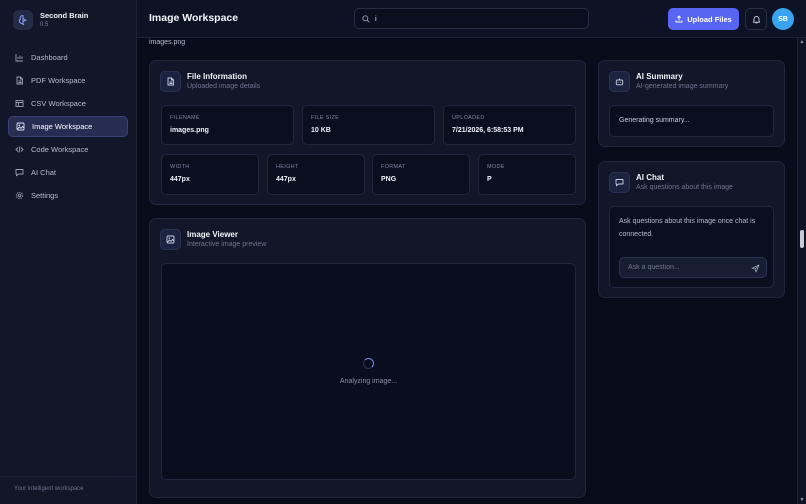 This screenshot has width=806, height=504. I want to click on chat-input, so click(687, 267).